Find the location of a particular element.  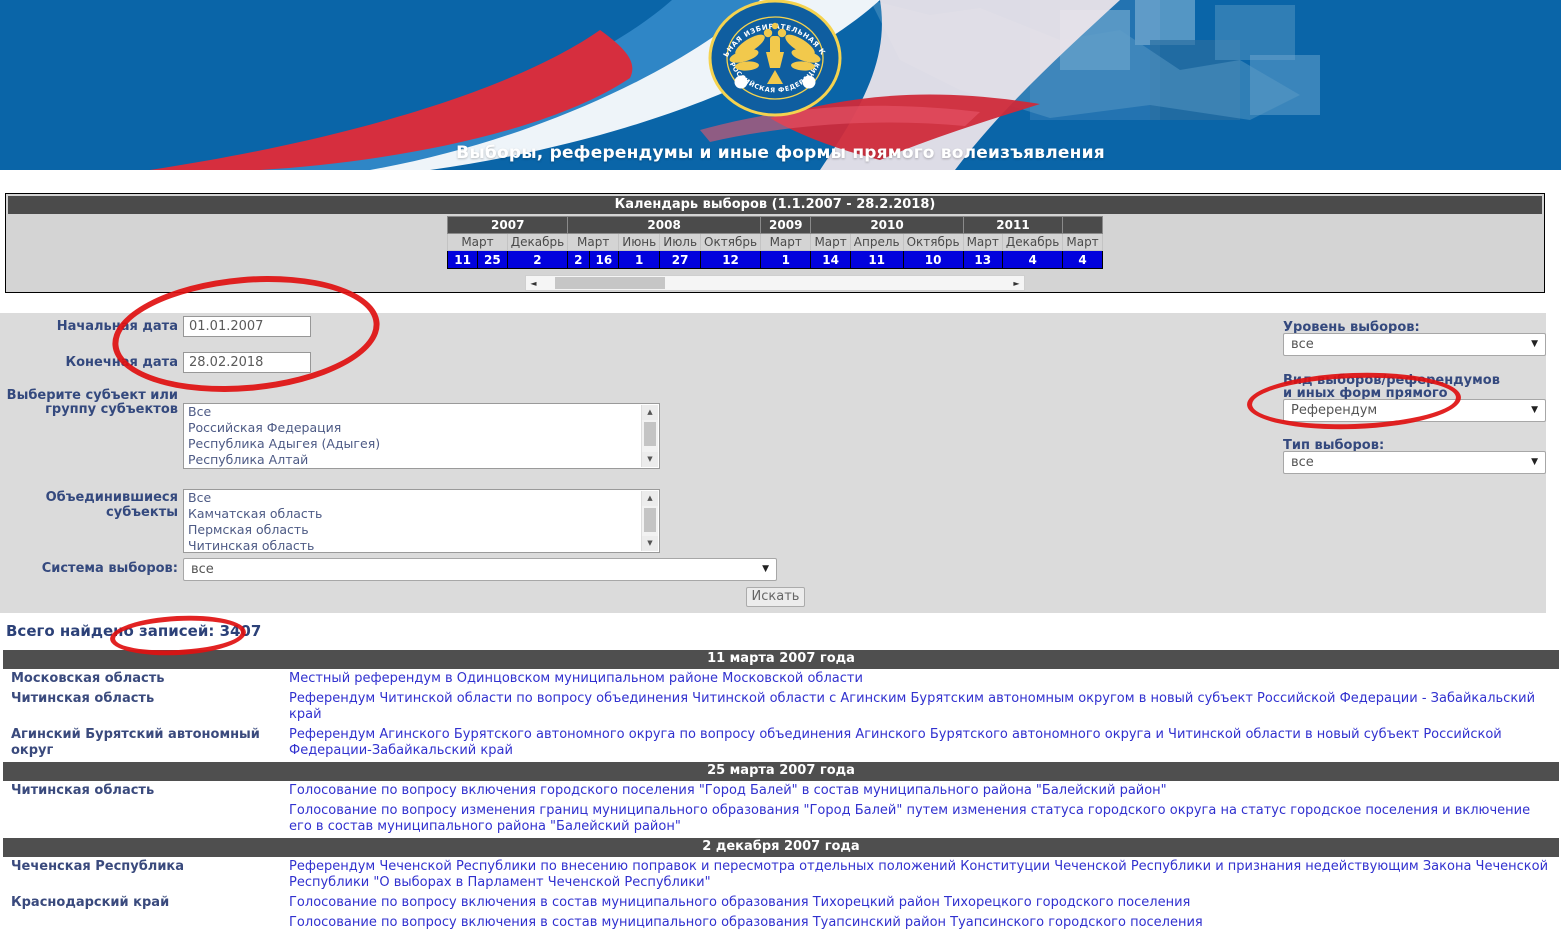

calendar-scrollbar: ◄ ► is located at coordinates (775, 283).